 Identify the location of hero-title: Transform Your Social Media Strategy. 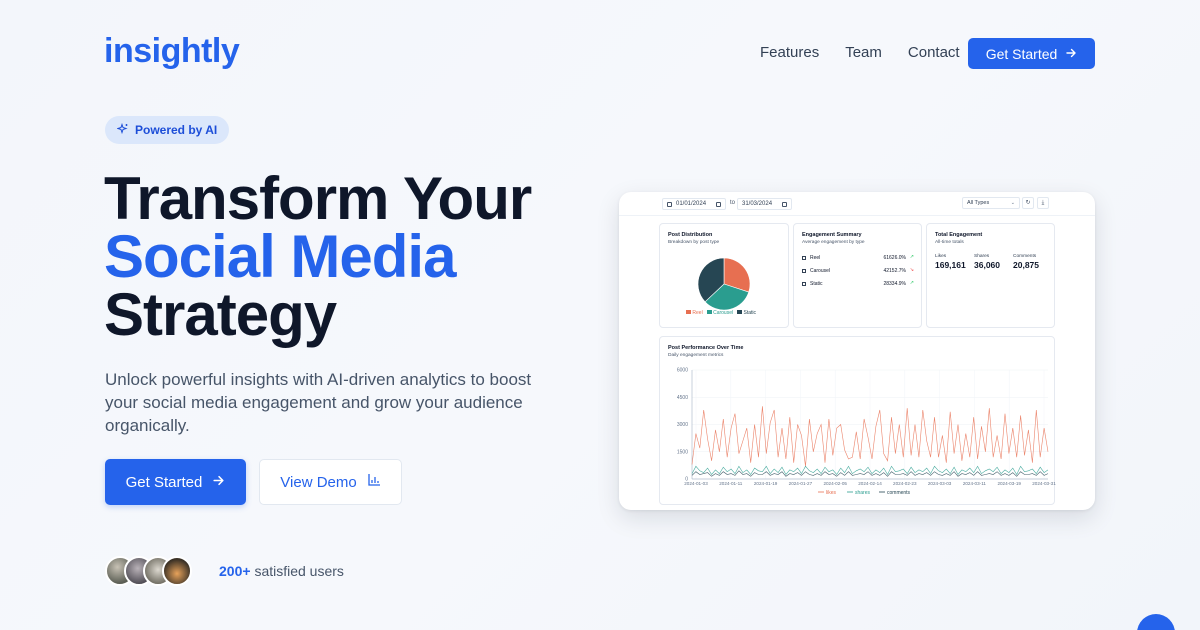
(318, 256).